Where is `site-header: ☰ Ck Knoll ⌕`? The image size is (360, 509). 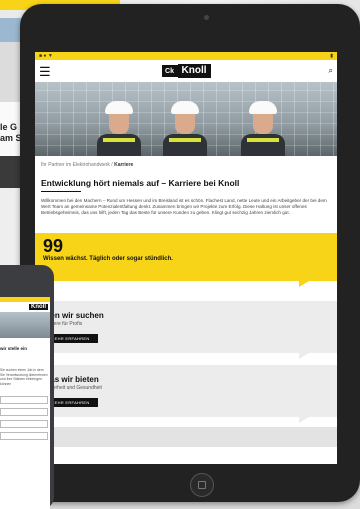
site-header: ☰ Ck Knoll ⌕ is located at coordinates (186, 71).